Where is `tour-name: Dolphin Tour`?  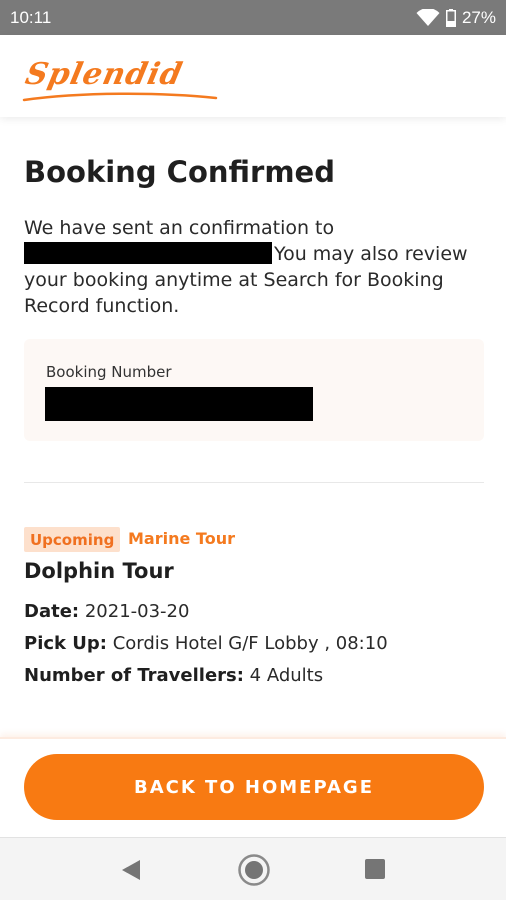 tour-name: Dolphin Tour is located at coordinates (99, 571).